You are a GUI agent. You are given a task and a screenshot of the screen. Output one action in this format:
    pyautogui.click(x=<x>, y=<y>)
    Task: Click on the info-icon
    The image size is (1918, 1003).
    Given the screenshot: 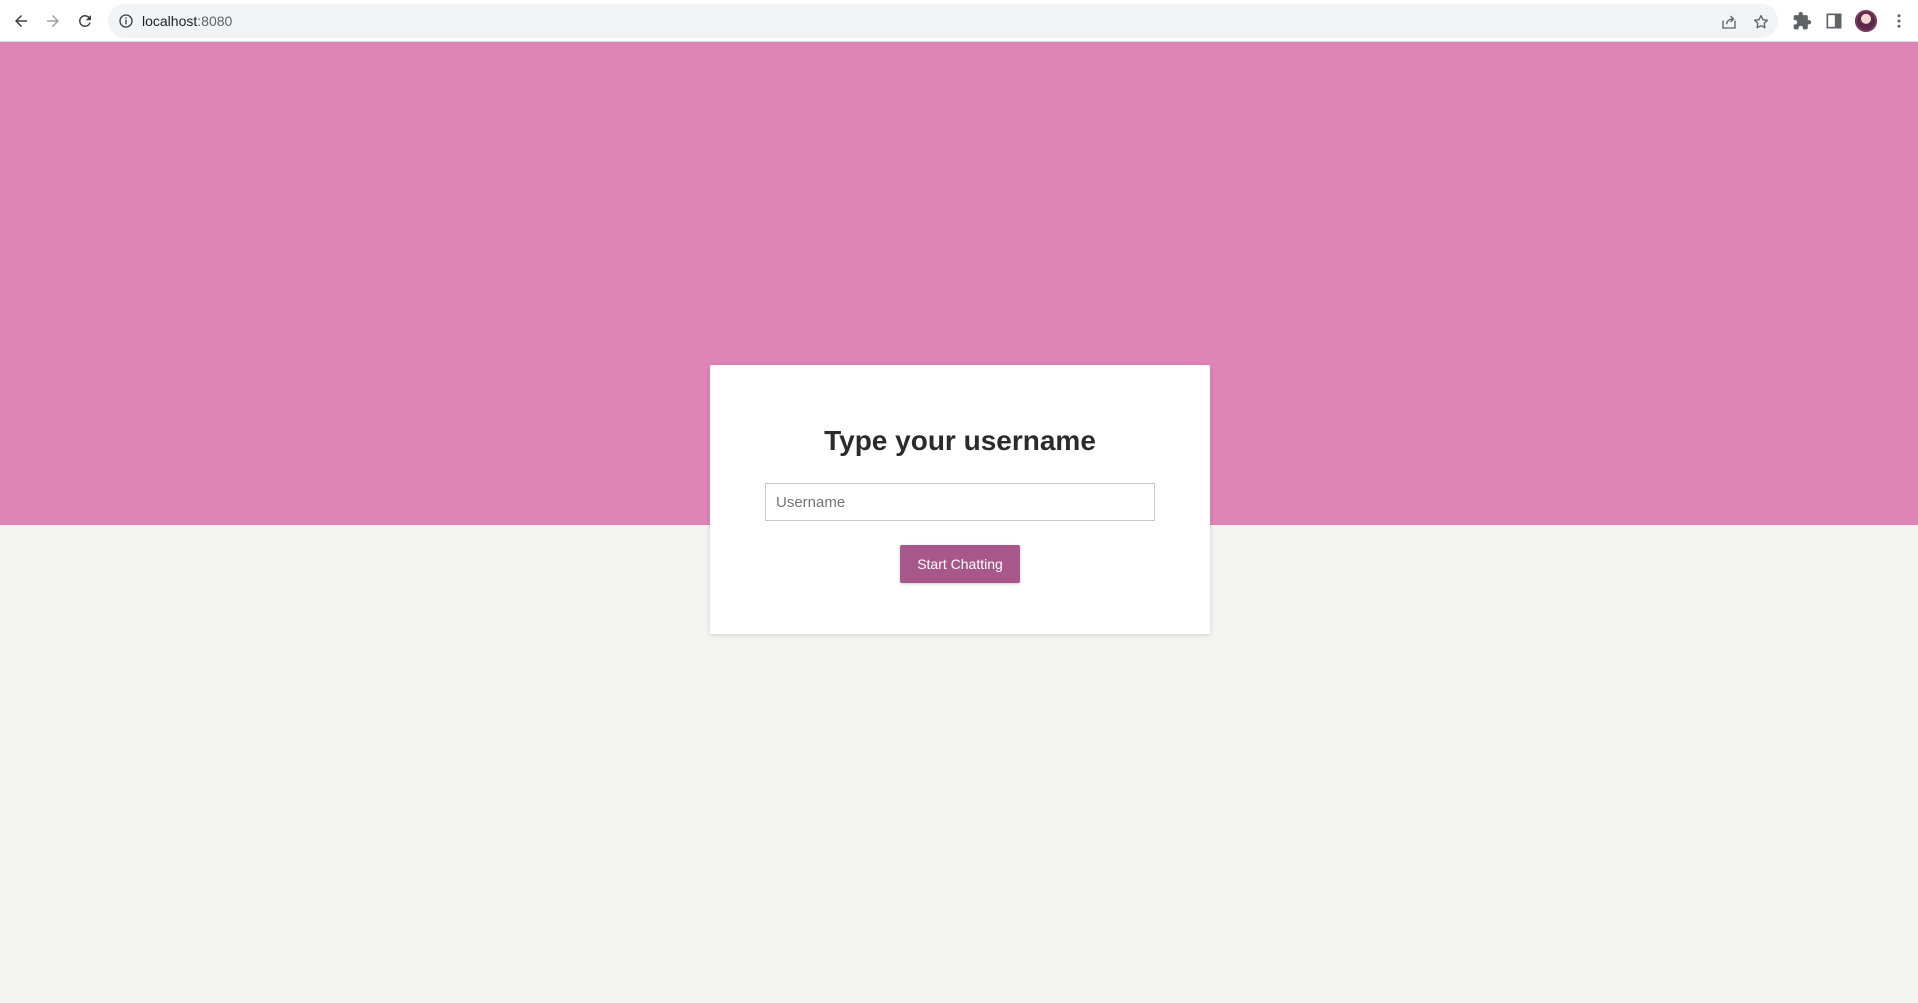 What is the action you would take?
    pyautogui.click(x=126, y=21)
    